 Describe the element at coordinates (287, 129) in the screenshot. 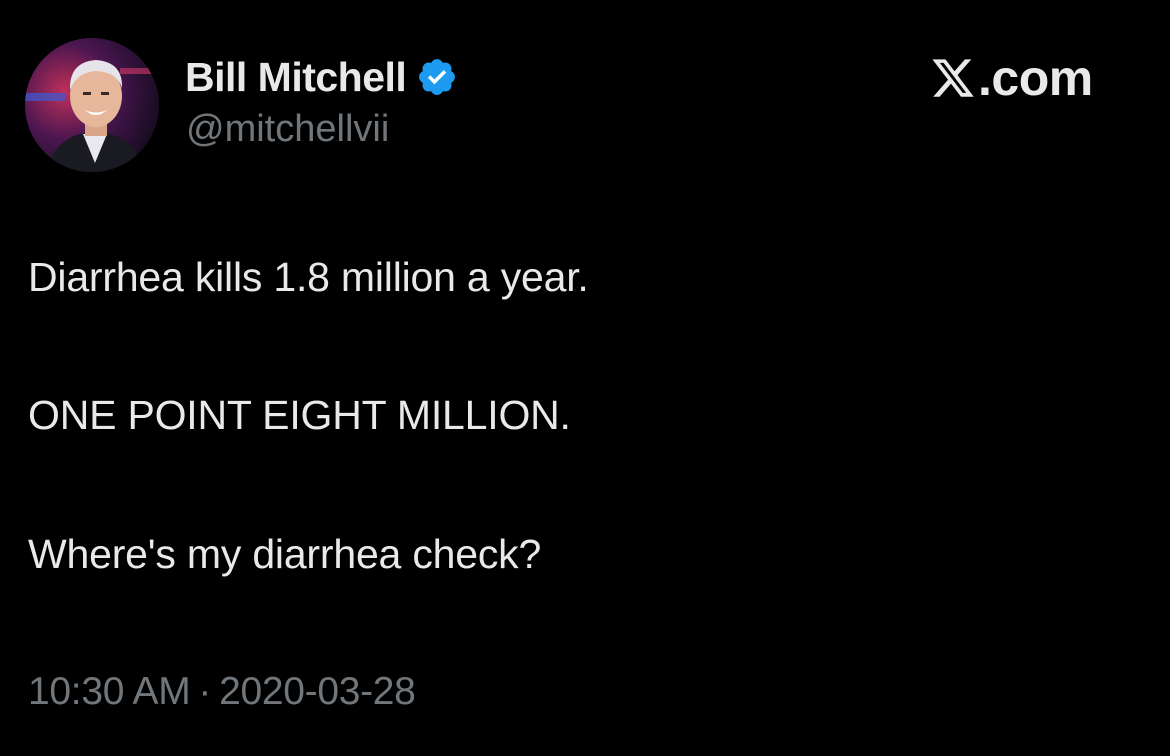

I see `handle: @mitchellvii` at that location.